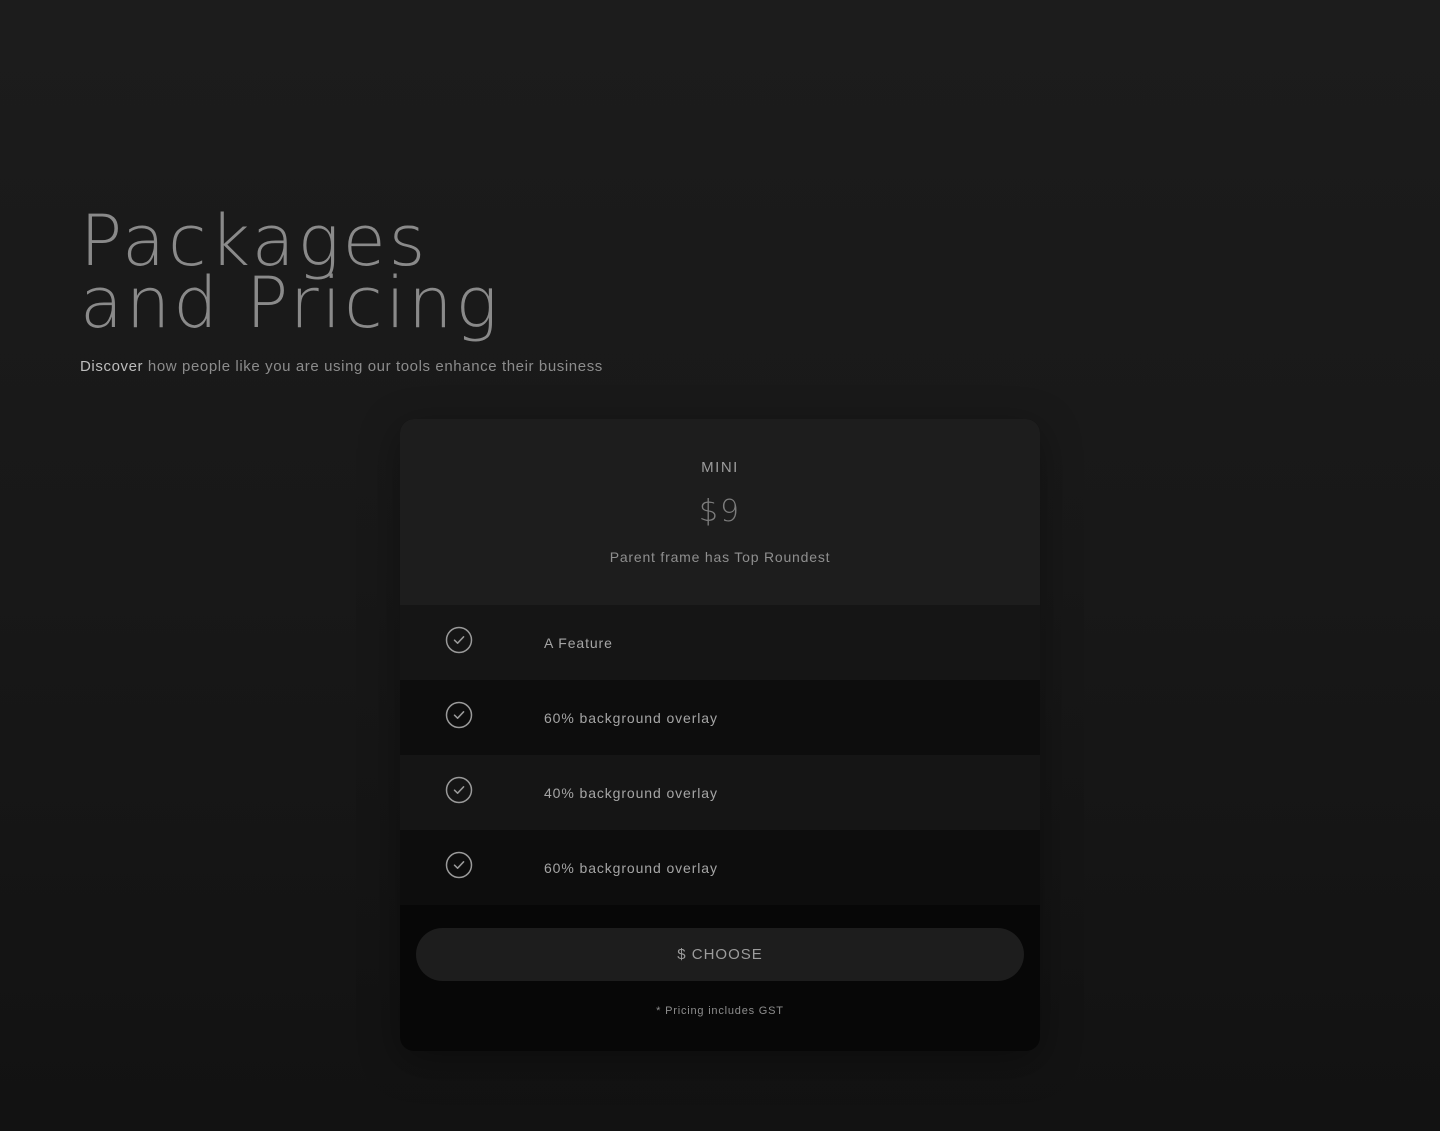 This screenshot has width=1440, height=1131. Describe the element at coordinates (720, 642) in the screenshot. I see `feature-item: A Feature` at that location.